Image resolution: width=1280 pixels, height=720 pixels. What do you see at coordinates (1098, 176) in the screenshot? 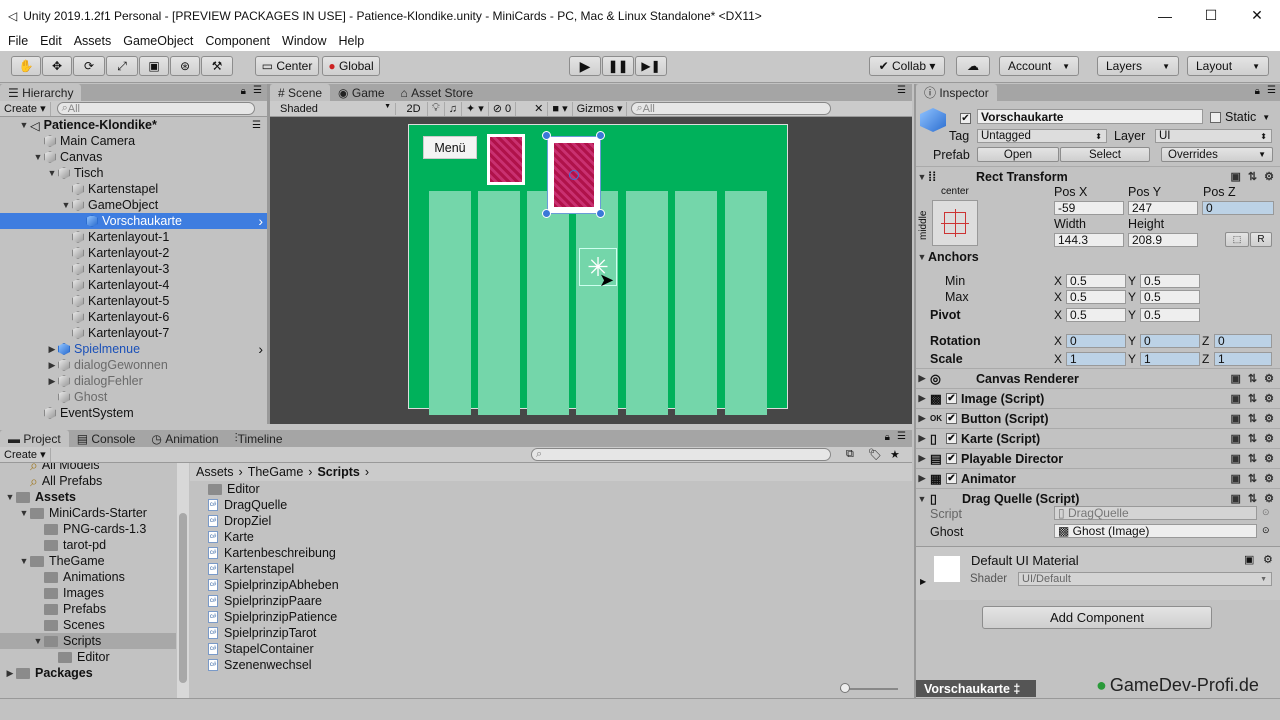
I see `rect-transform-header: ▼ ⁞⁞ Rect Transform ▣ ⇅ ⚙` at bounding box center [1098, 176].